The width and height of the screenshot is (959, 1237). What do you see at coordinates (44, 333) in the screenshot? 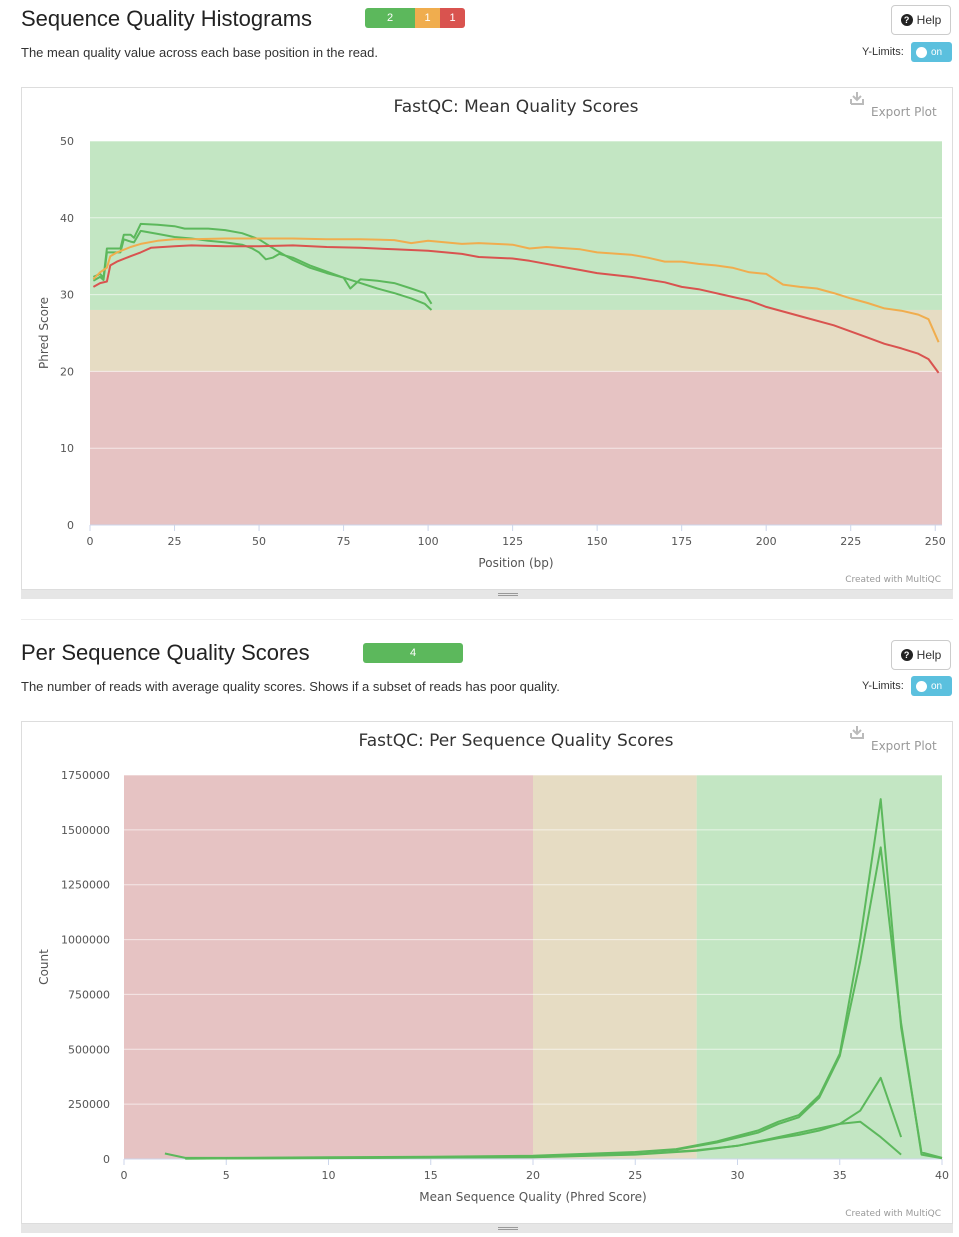
I see `y-axis-title: Phred Score` at bounding box center [44, 333].